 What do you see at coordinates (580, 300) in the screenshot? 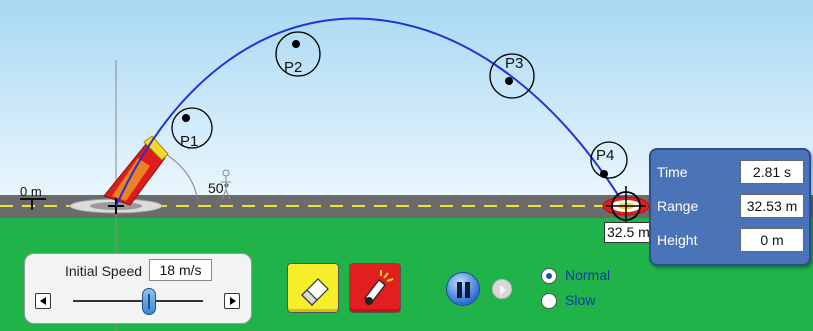
I see `slow-speed-label: Slow` at bounding box center [580, 300].